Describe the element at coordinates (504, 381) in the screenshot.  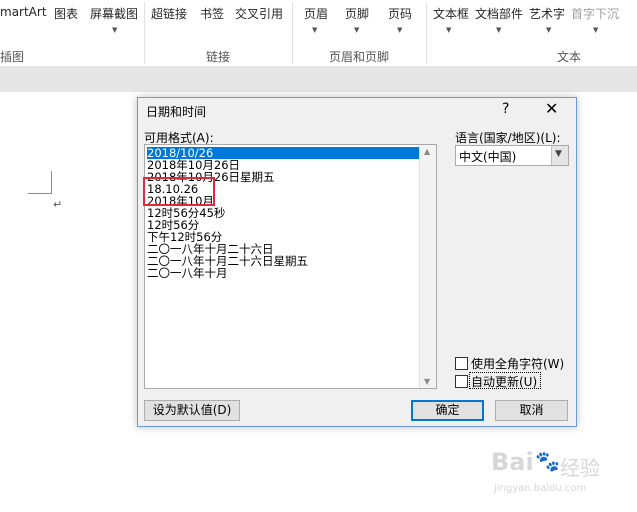
I see `auto-update-label: 自动更新(U)` at that location.